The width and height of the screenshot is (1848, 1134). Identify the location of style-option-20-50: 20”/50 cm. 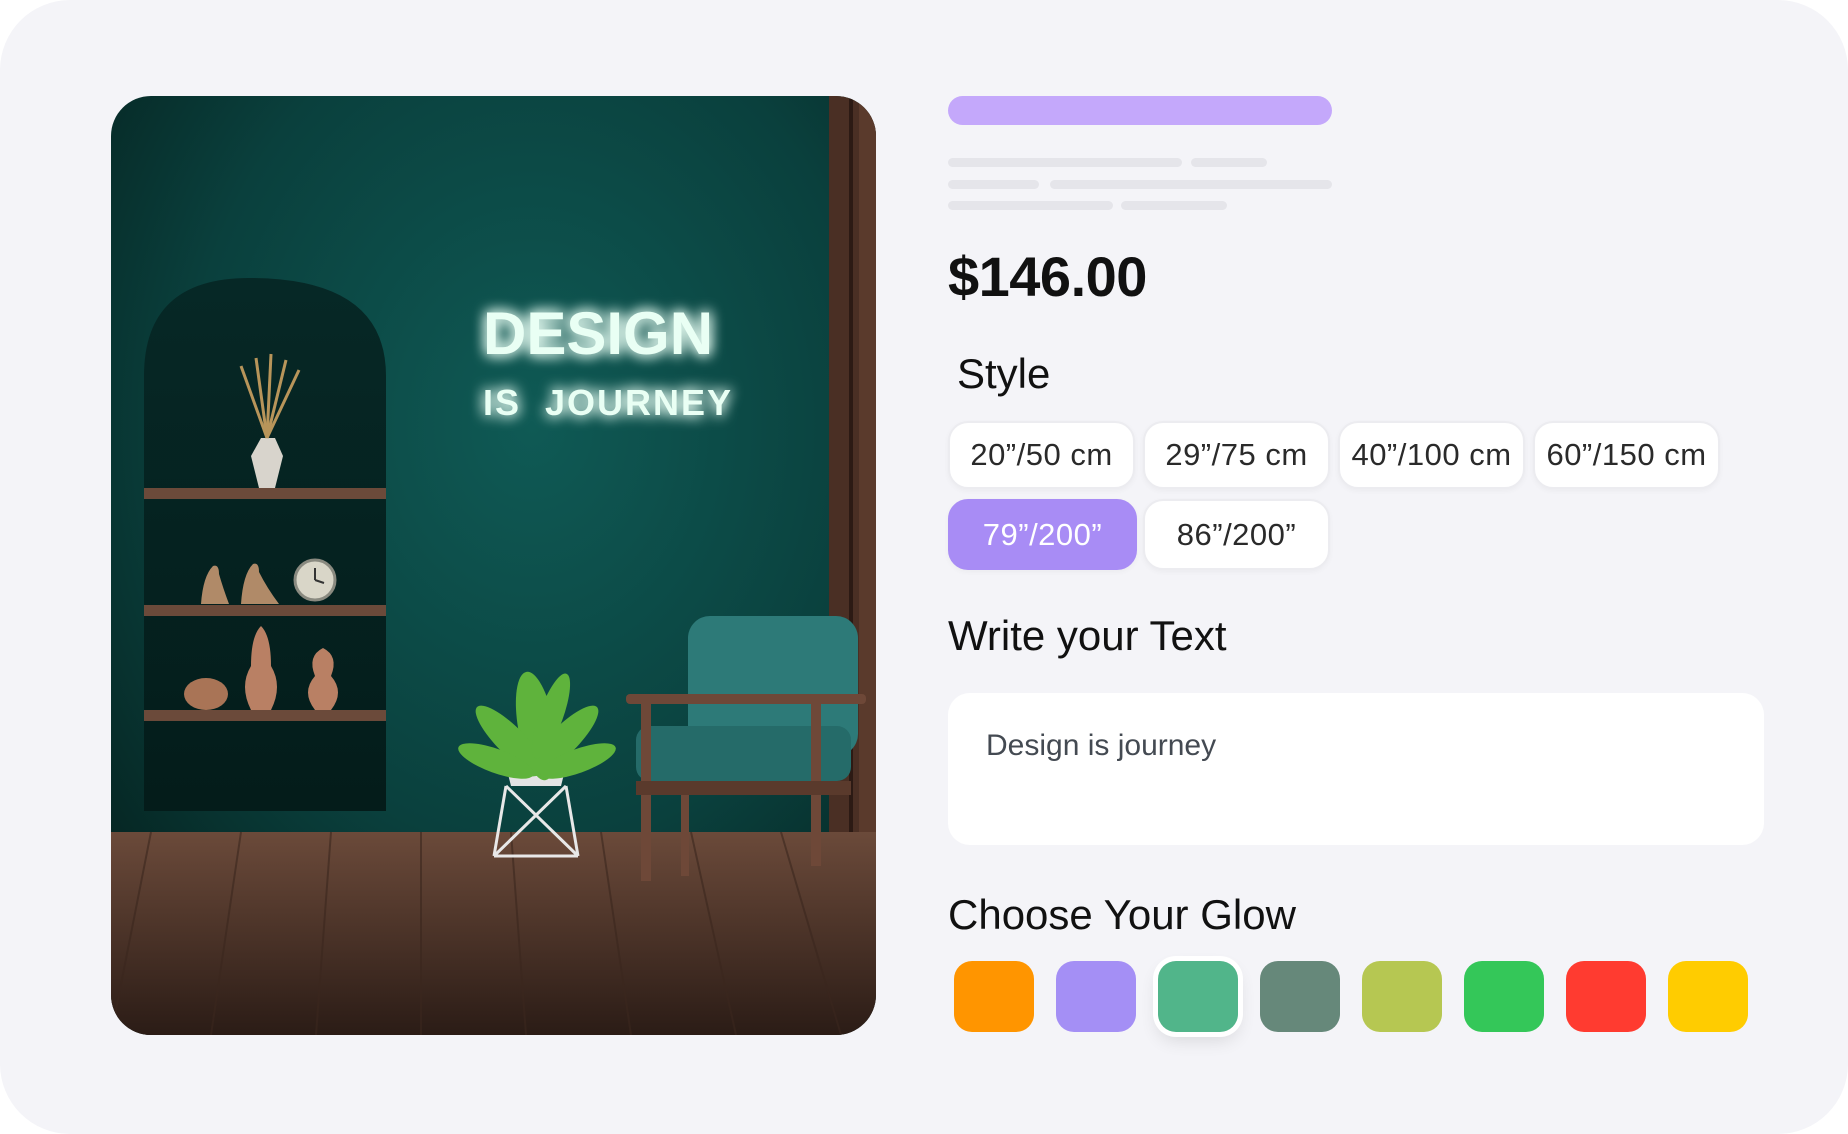
(1041, 455).